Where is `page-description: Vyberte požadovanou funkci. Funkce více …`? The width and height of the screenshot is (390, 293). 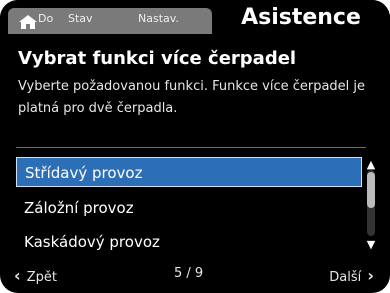
page-description: Vyberte požadovanou funkci. Funkce více … is located at coordinates (192, 97).